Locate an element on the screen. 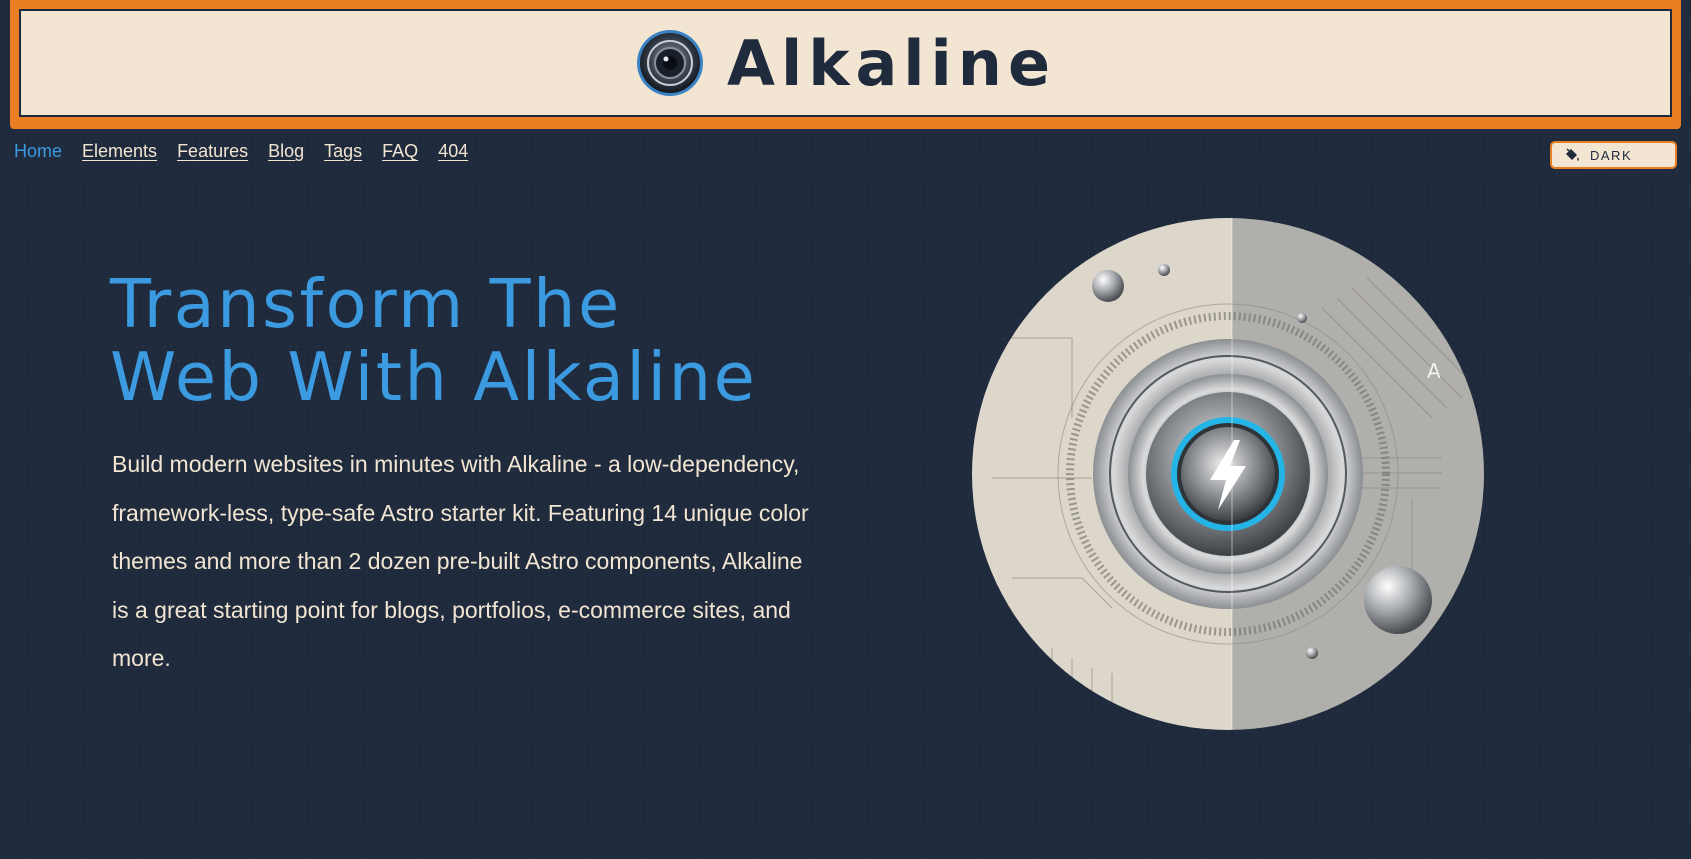 The width and height of the screenshot is (1691, 859). nav-link-features: Features is located at coordinates (212, 151).